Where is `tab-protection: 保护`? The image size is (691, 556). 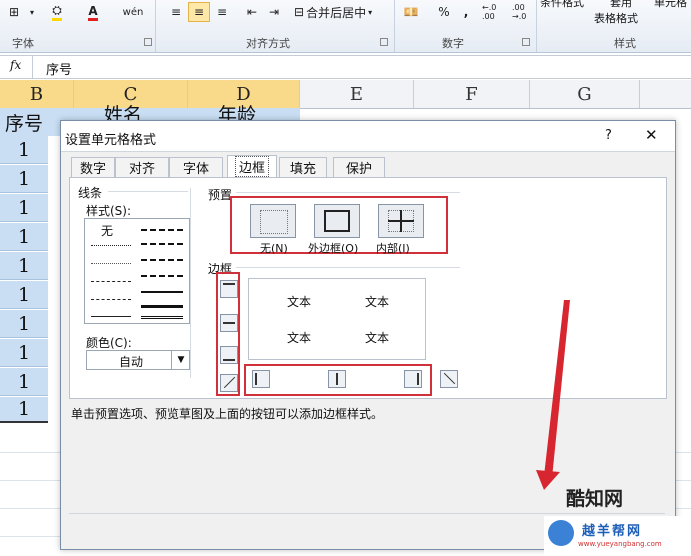 tab-protection: 保护 is located at coordinates (359, 167).